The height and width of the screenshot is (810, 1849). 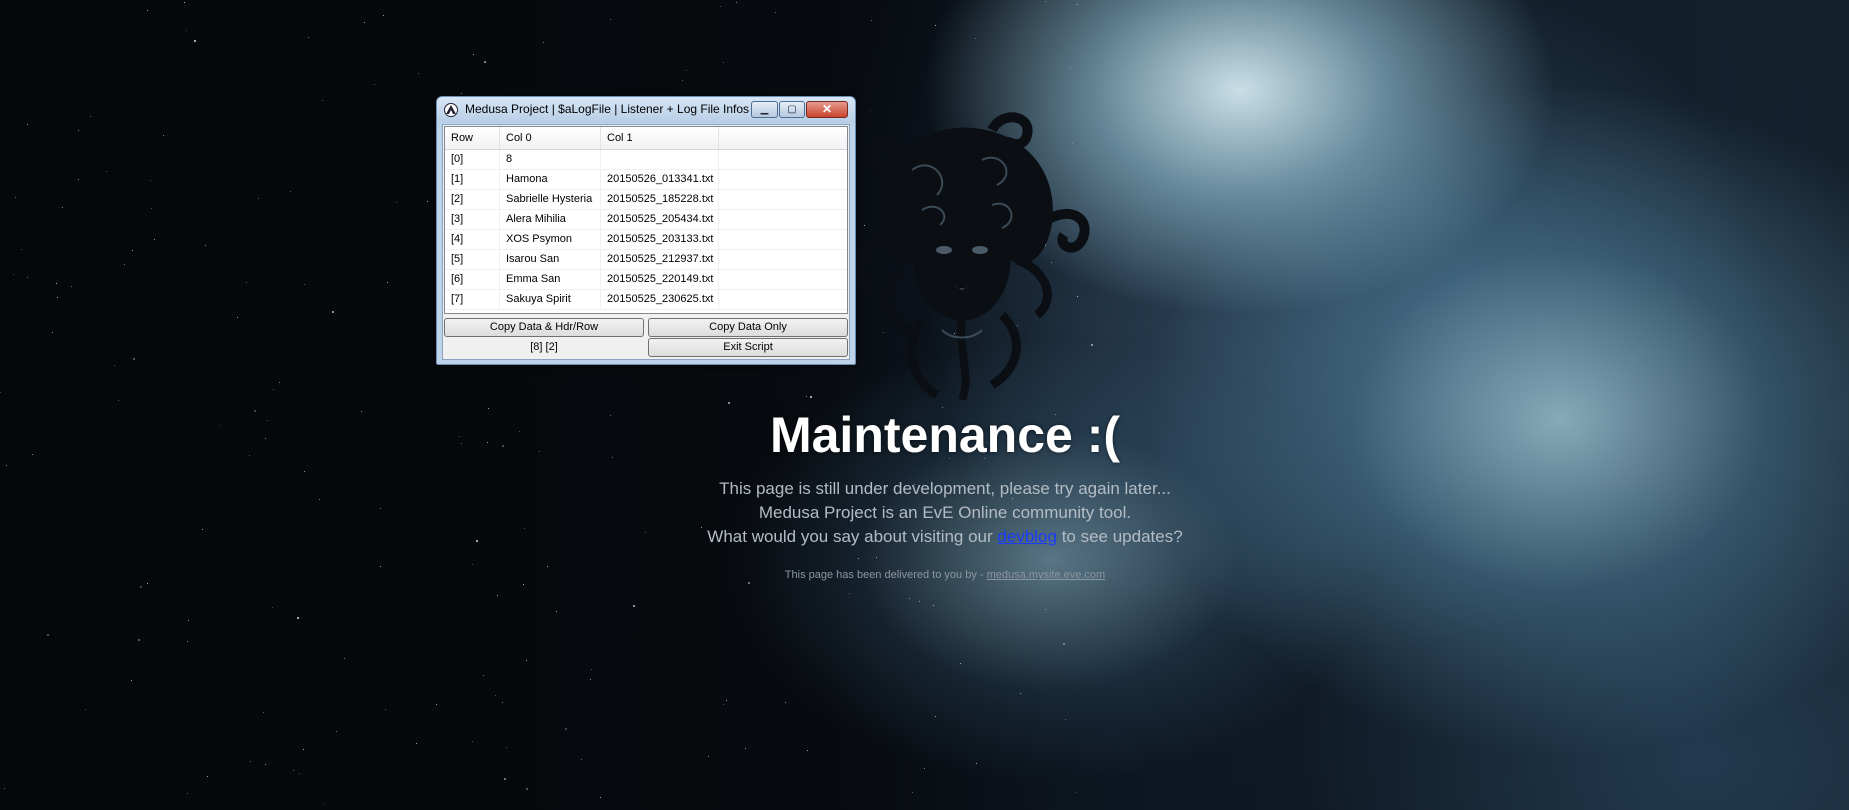 I want to click on cell-row-index: [7], so click(x=472, y=299).